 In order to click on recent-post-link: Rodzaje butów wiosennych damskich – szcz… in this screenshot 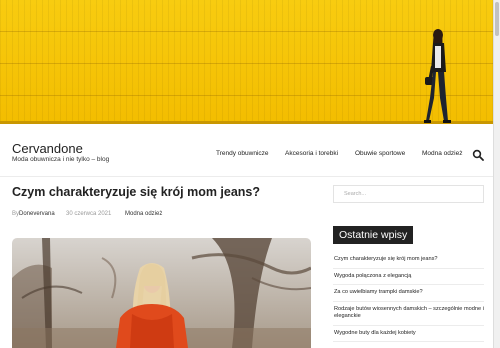, I will do `click(408, 314)`.